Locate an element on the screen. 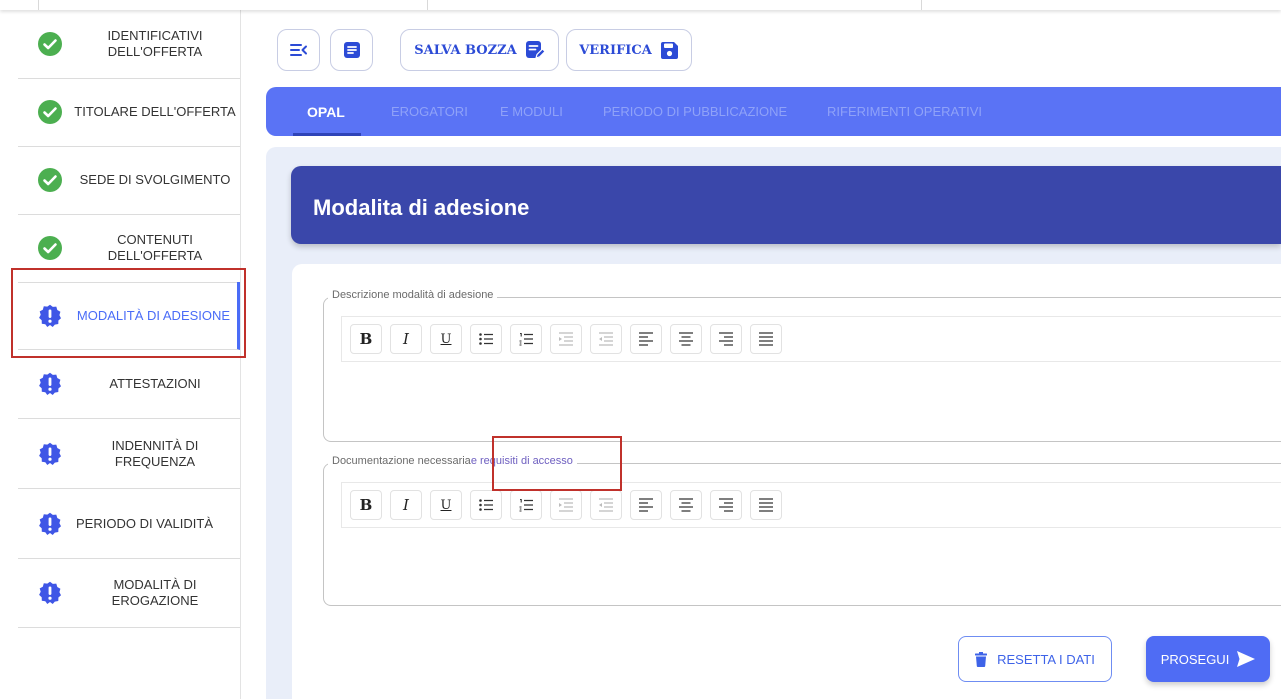  prosegui-button: PROSEGUI is located at coordinates (1208, 659).